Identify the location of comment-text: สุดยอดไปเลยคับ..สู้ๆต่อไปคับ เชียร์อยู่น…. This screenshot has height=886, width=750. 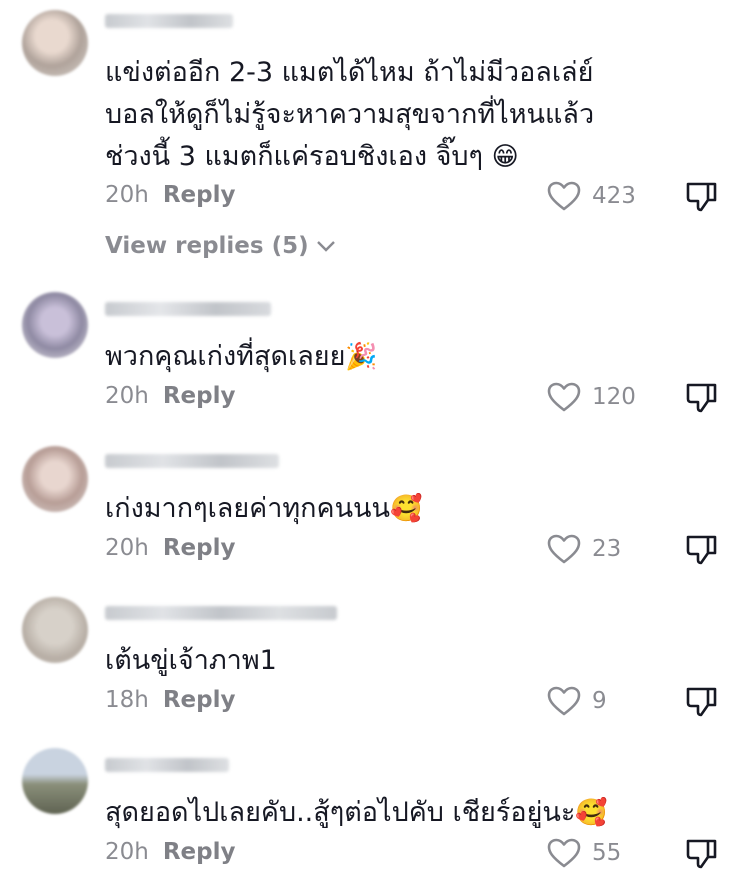
(356, 812).